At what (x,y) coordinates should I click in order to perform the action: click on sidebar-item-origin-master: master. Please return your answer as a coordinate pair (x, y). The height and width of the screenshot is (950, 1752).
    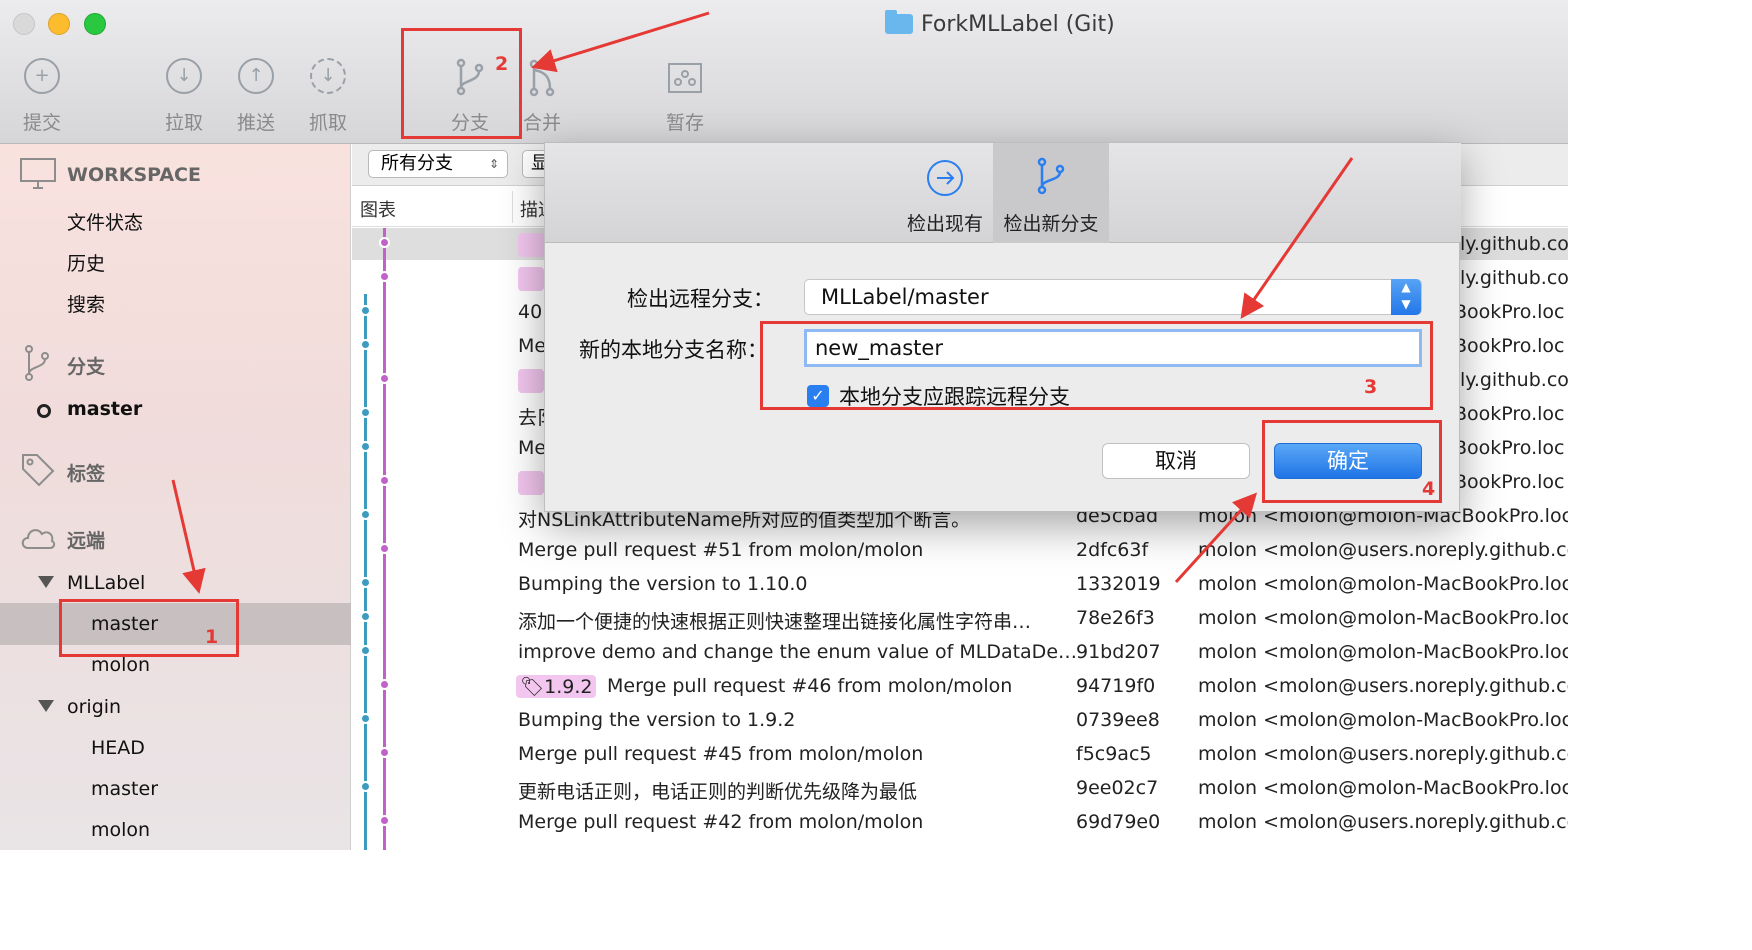
    Looking at the image, I should click on (124, 789).